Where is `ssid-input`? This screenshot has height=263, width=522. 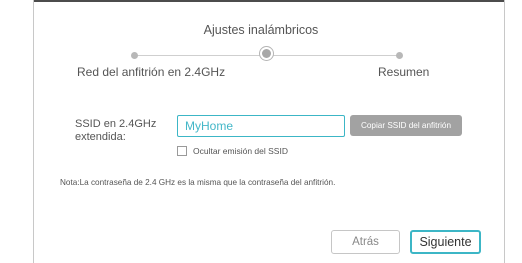
ssid-input is located at coordinates (261, 126).